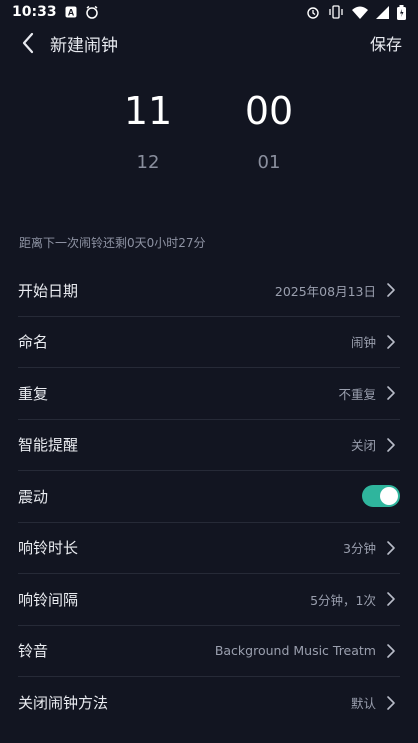 The width and height of the screenshot is (418, 743). Describe the element at coordinates (48, 548) in the screenshot. I see `setting-label: 响铃时长` at that location.